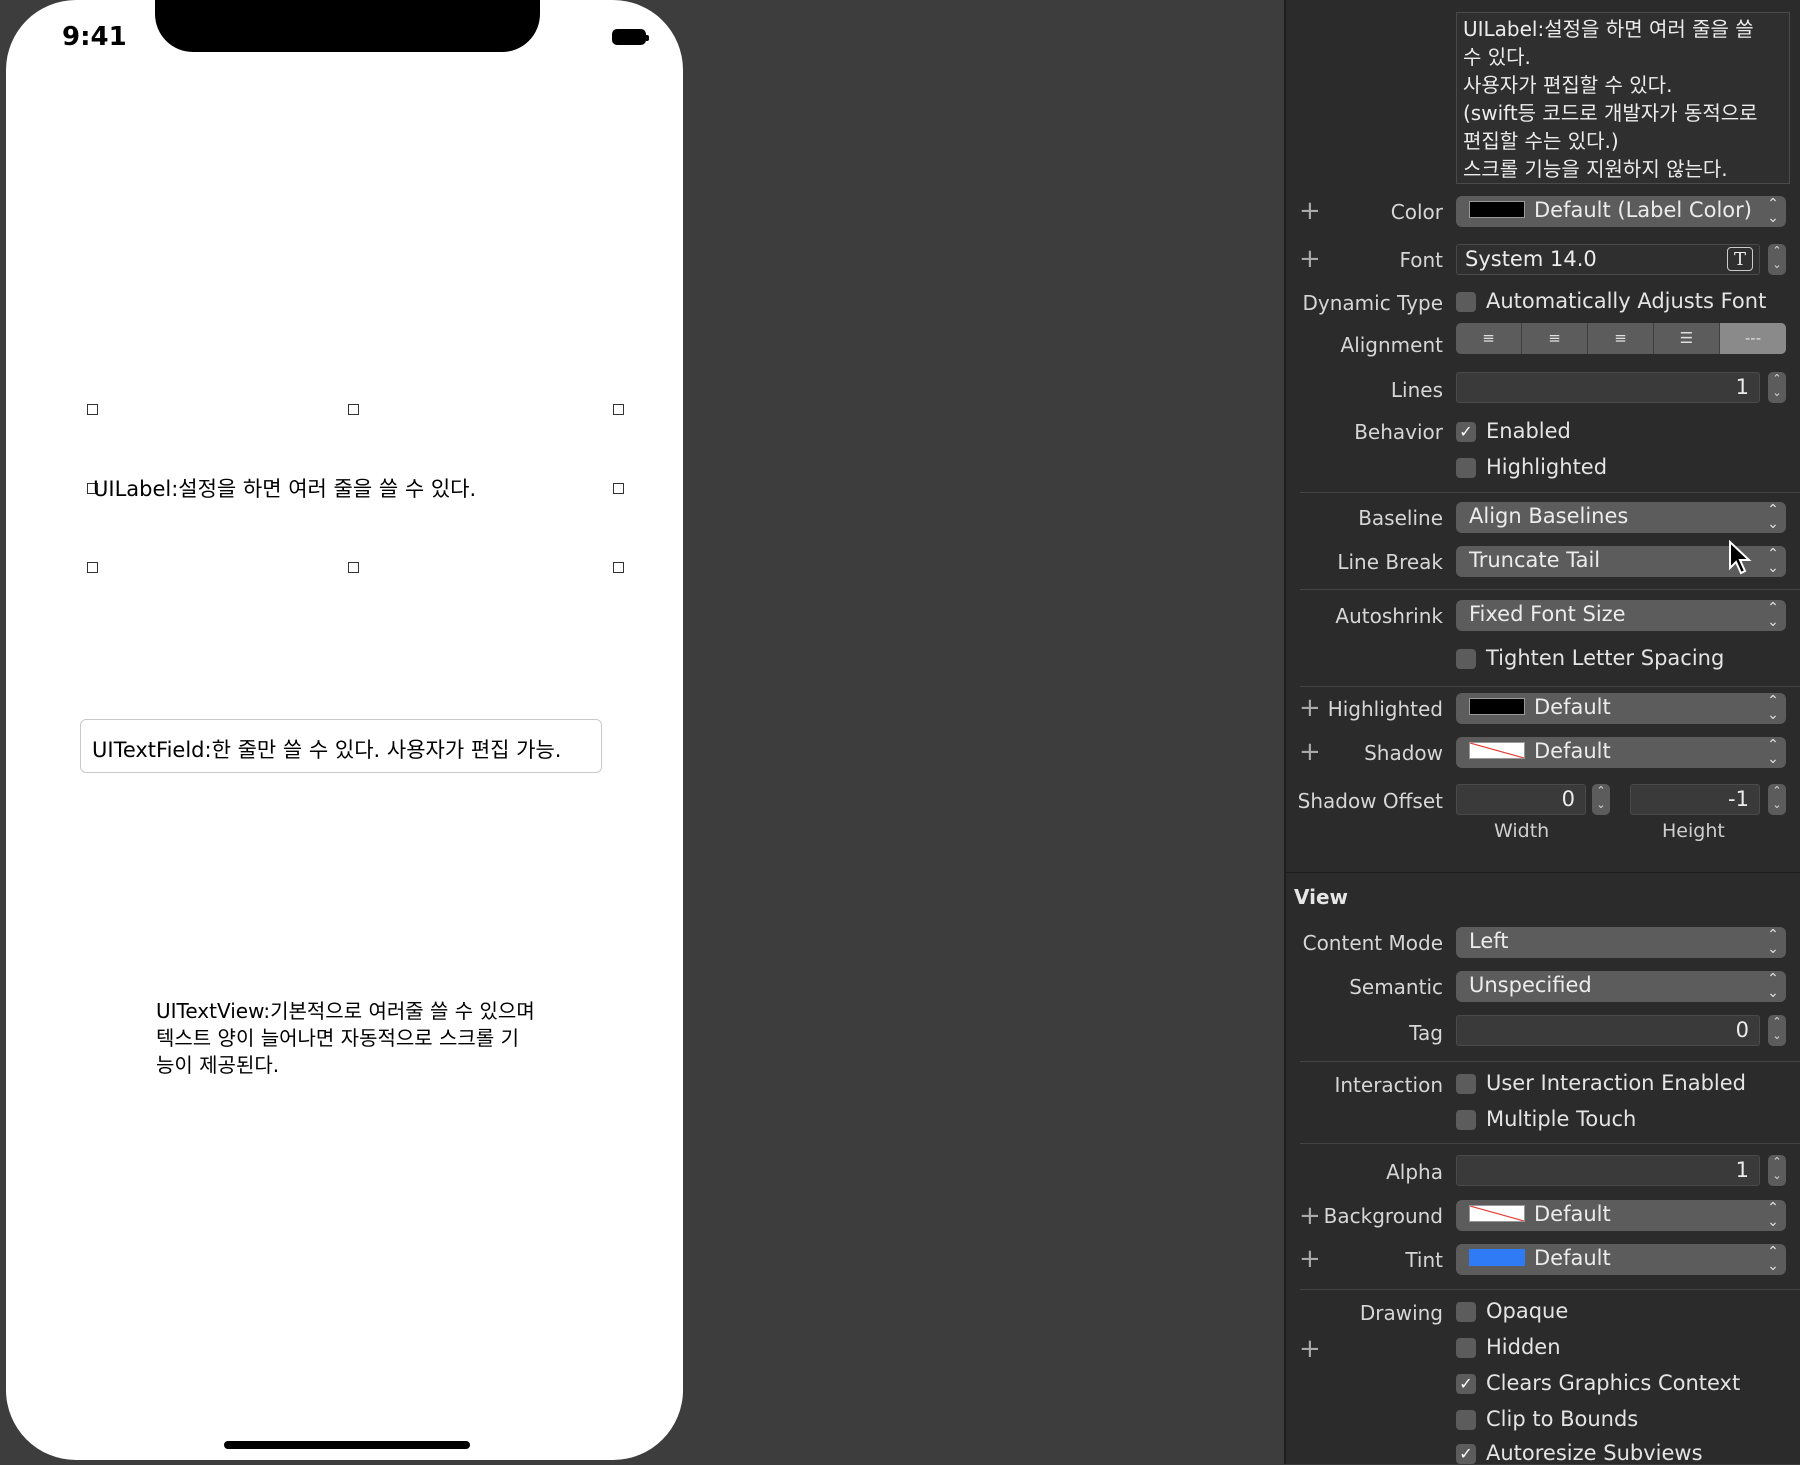 This screenshot has height=1465, width=1800. I want to click on font-size-stepper: ⌃ ⌄, so click(1777, 259).